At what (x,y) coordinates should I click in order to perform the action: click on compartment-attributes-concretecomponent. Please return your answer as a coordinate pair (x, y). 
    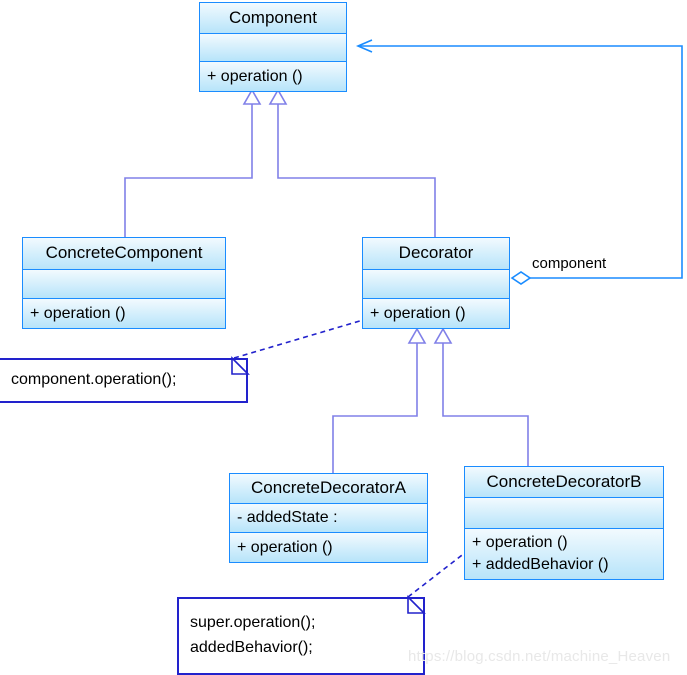
    Looking at the image, I should click on (124, 284).